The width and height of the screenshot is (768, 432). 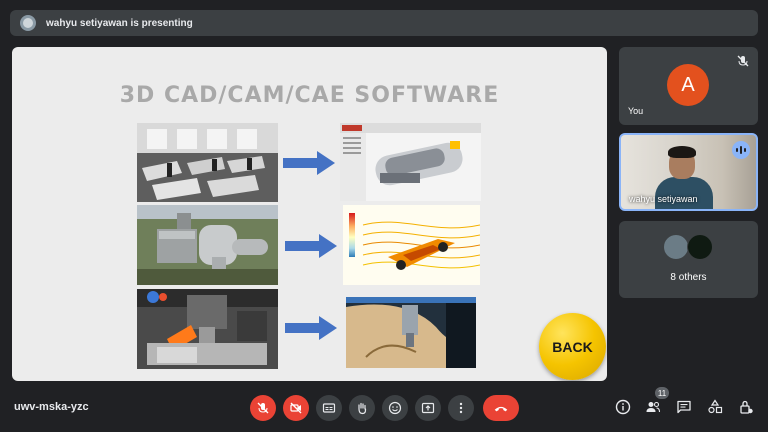 I want to click on chat-button, so click(x=684, y=407).